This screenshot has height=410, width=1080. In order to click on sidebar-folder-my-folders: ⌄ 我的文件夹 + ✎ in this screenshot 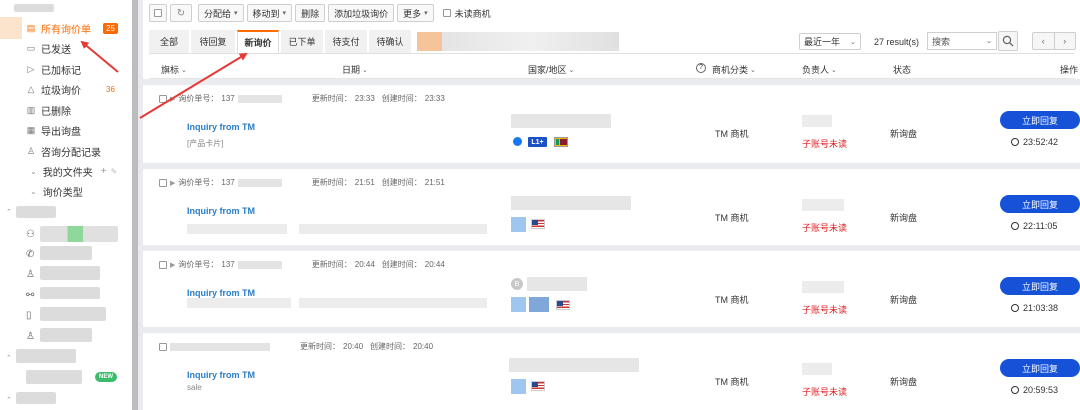, I will do `click(73, 171)`.